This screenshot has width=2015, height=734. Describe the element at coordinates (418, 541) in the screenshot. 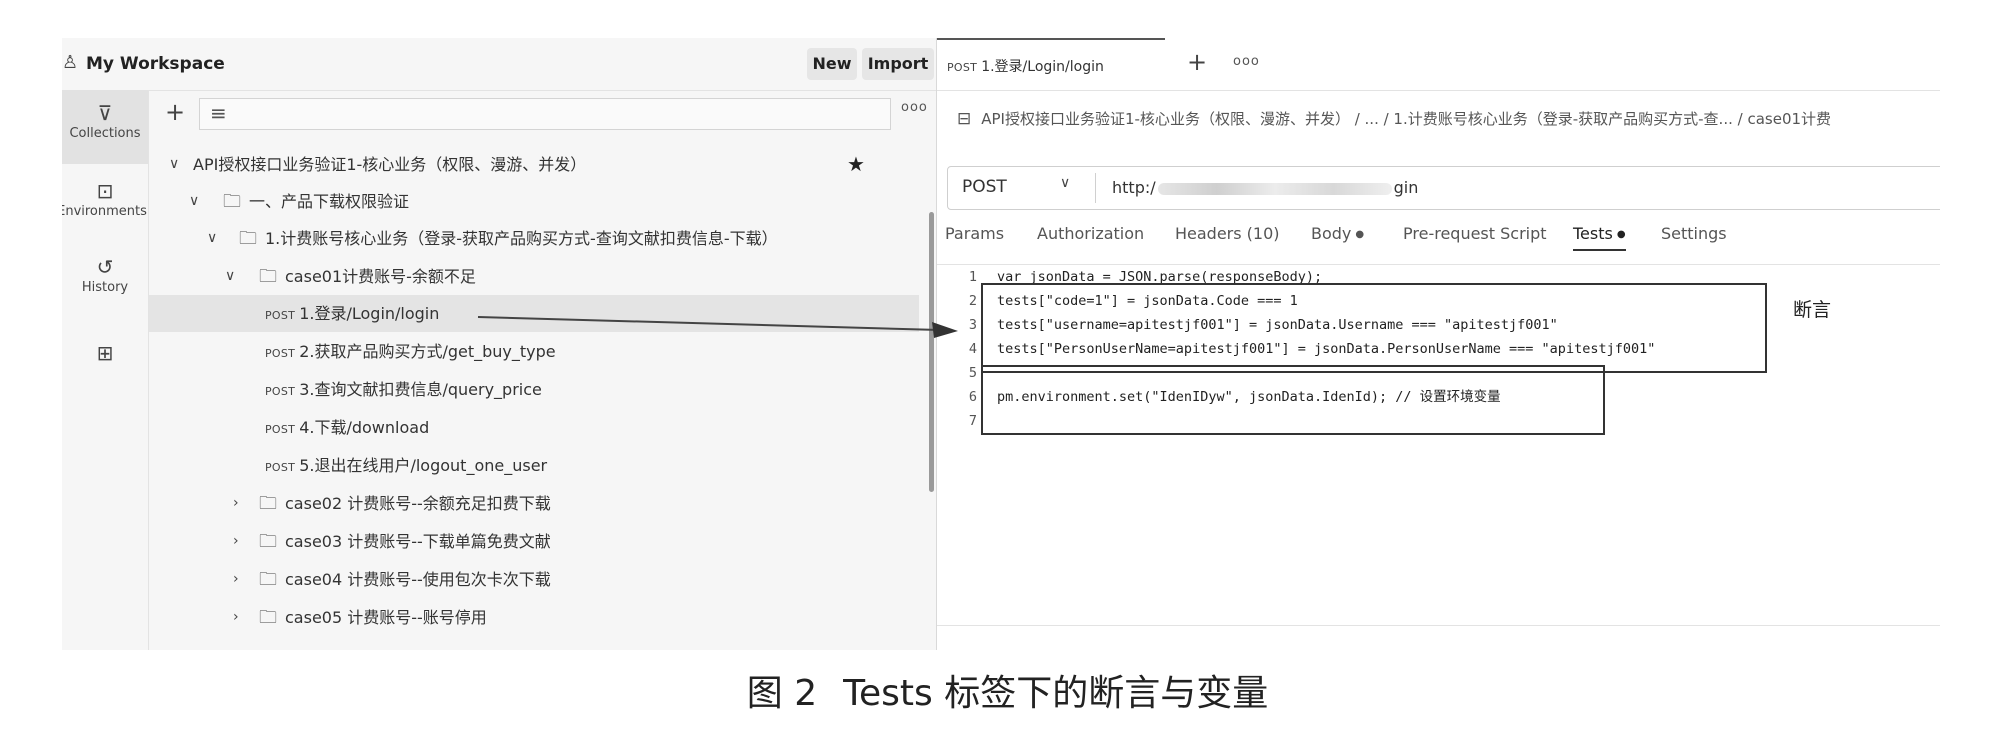

I see `folder-label: case03 计费账号--下载单篇免费文献` at that location.